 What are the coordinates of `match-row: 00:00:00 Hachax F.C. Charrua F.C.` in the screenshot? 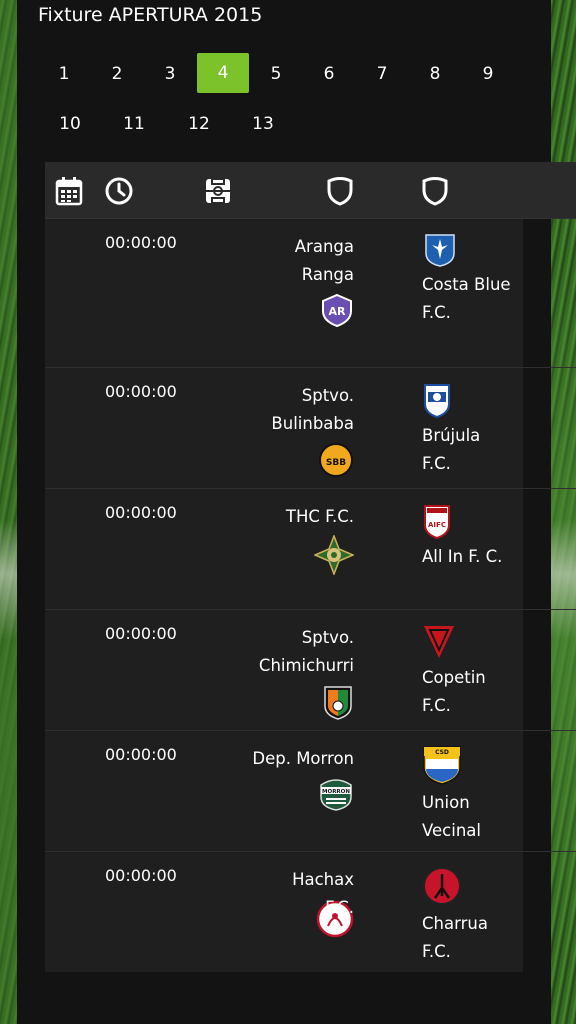 It's located at (310, 912).